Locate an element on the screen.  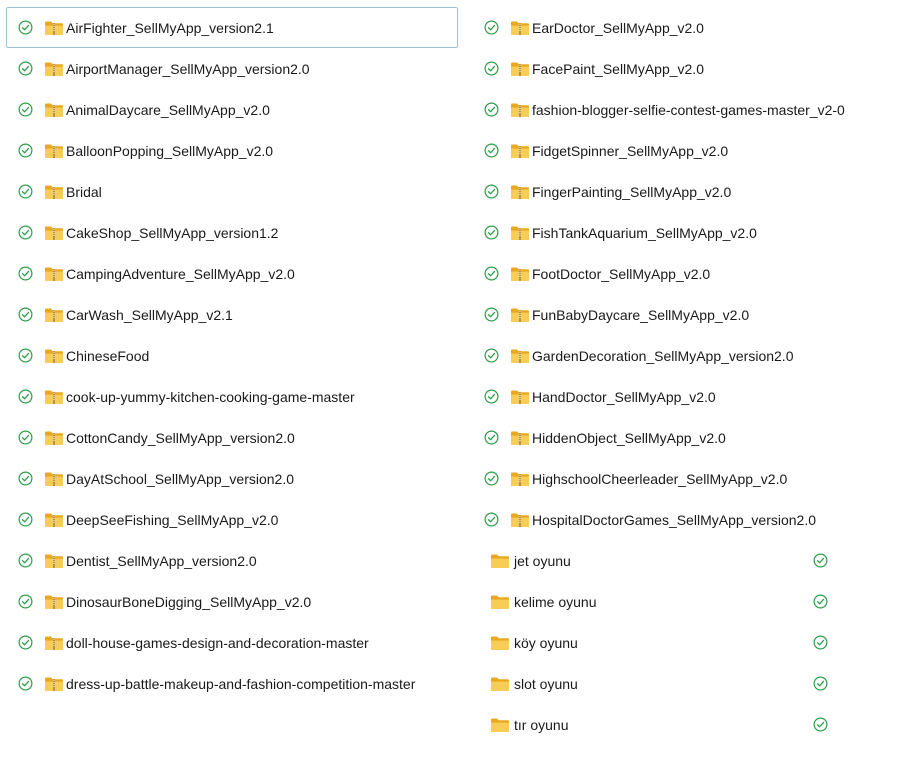
zip-folder-item-deepseefishing-sellmyapp-v2-0: DeepSeeFishing_SellMyApp_v2.0 is located at coordinates (232, 519).